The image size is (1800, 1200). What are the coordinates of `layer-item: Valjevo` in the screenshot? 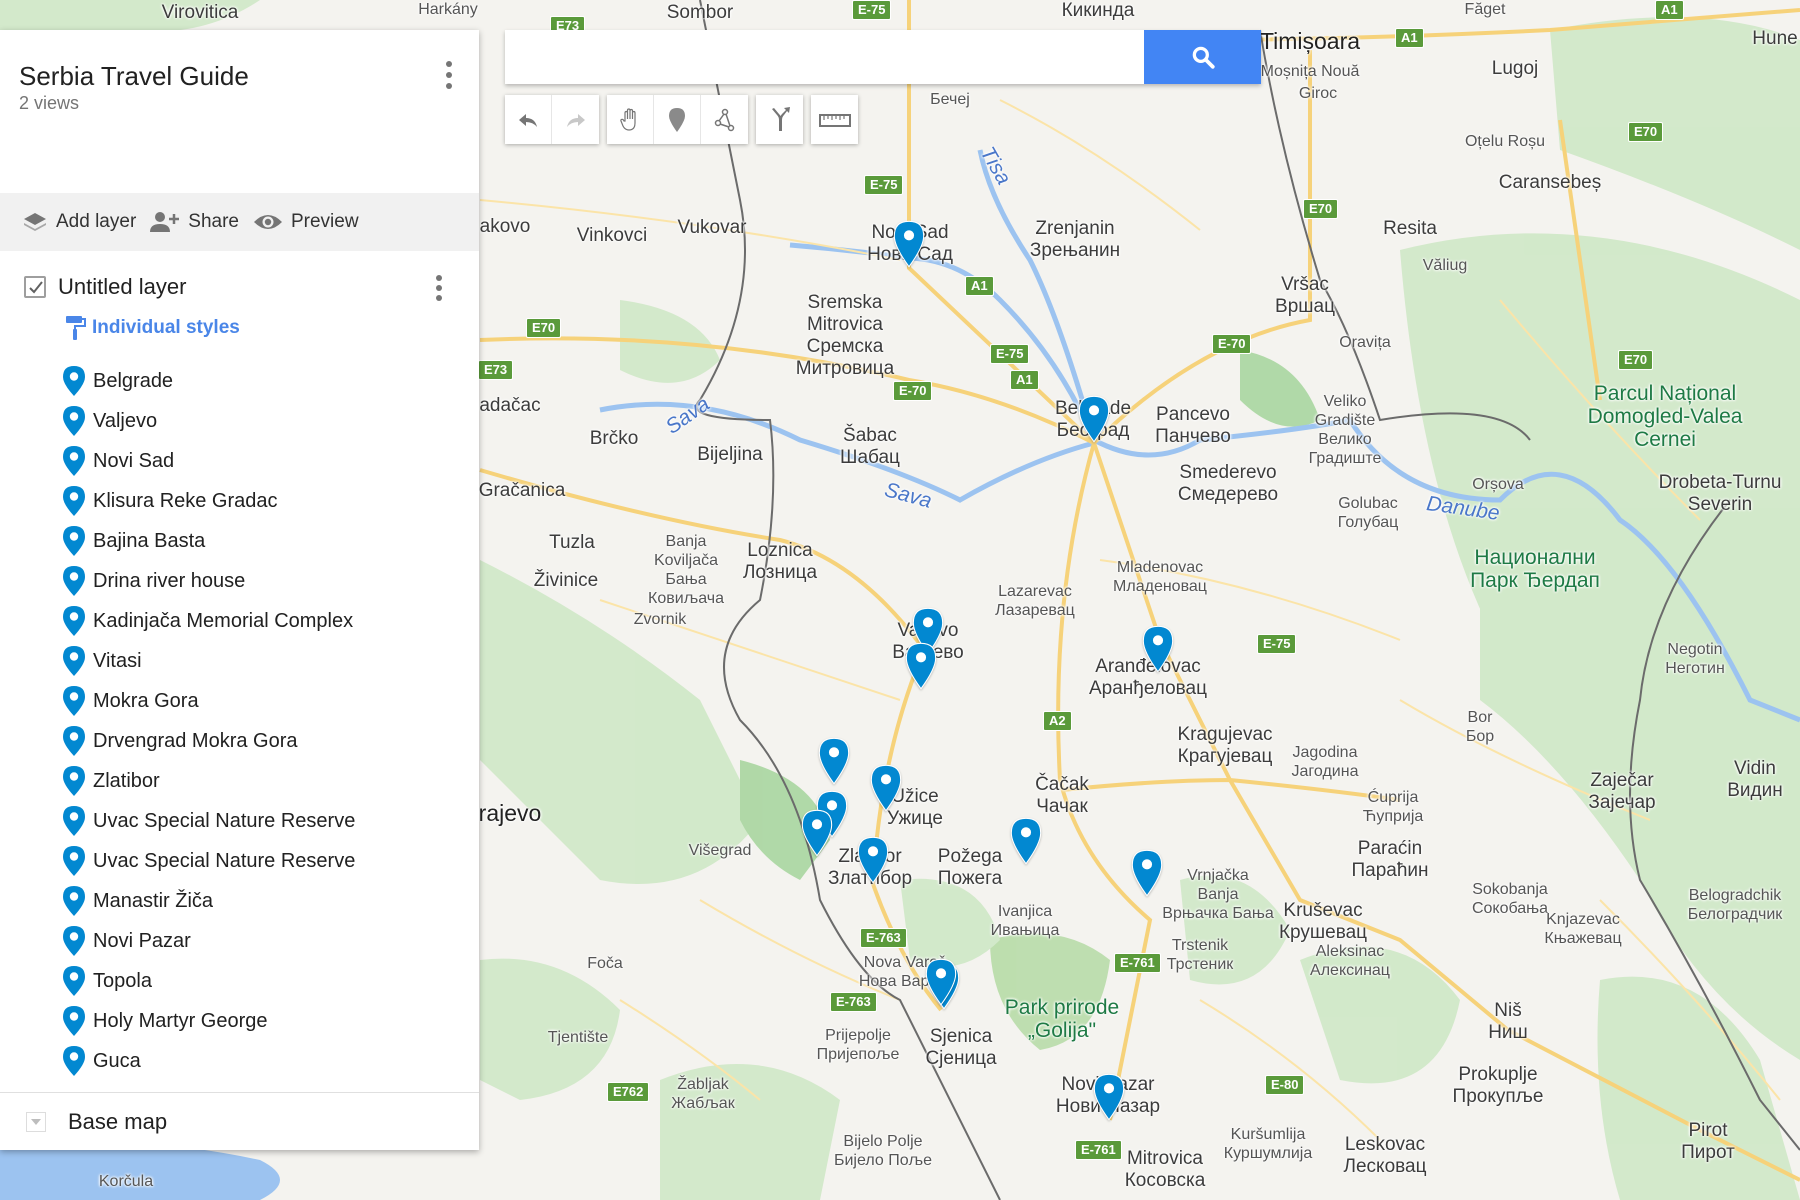 It's located at (239, 421).